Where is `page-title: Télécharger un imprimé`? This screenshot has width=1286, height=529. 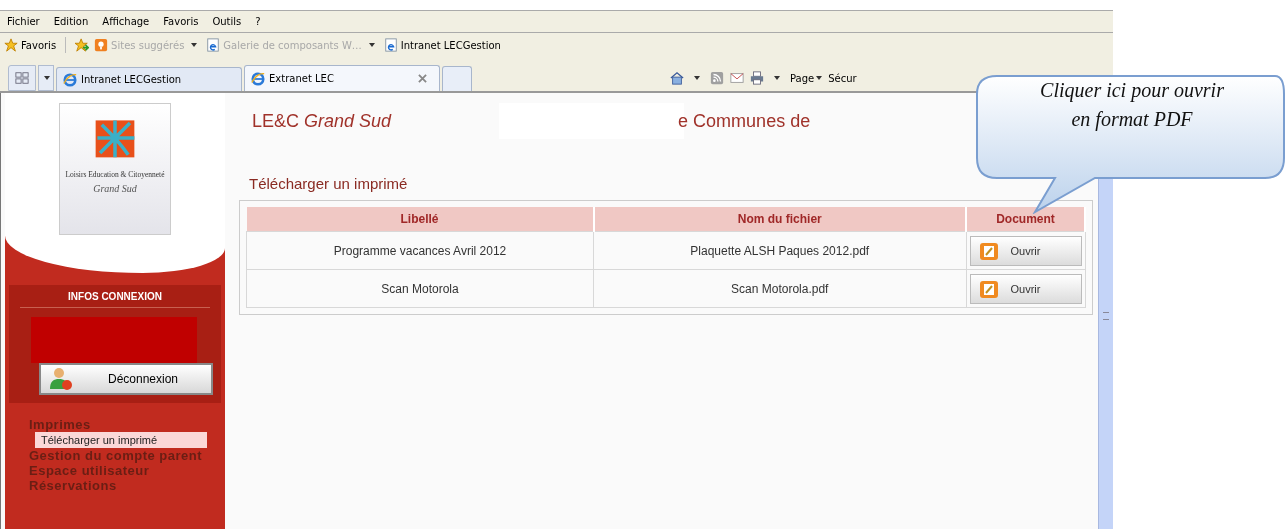 page-title: Télécharger un imprimé is located at coordinates (328, 184).